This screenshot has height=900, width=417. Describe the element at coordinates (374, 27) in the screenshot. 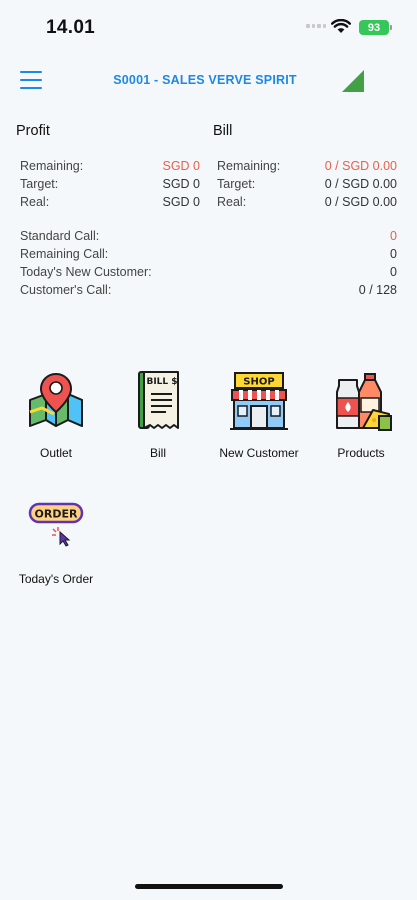

I see `battery-icon: 93` at that location.